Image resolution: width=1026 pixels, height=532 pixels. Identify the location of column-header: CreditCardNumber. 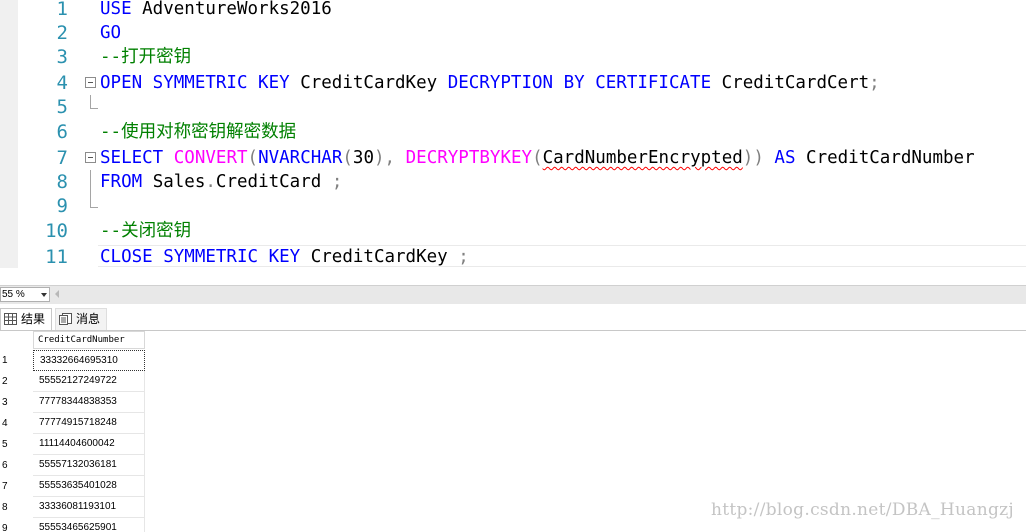
(89, 340).